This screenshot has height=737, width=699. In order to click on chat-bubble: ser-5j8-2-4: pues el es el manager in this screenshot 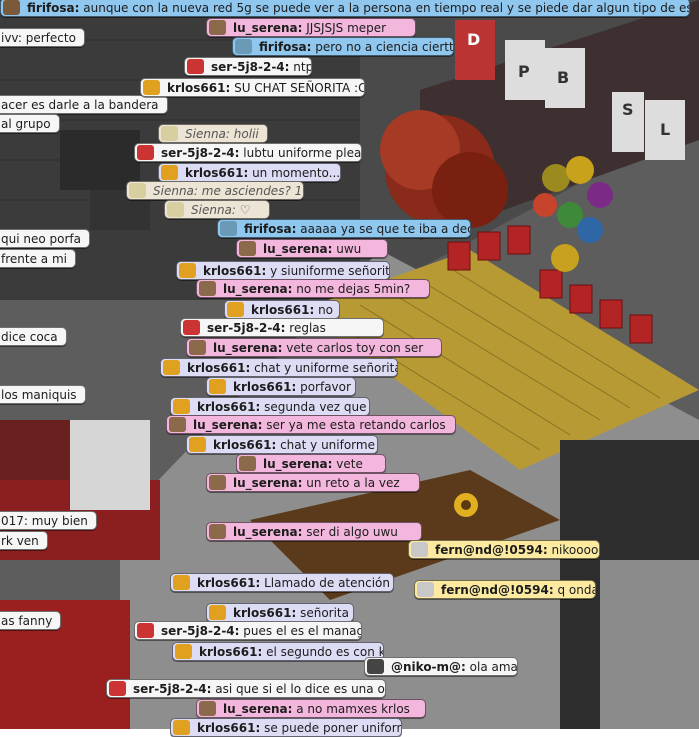, I will do `click(248, 630)`.